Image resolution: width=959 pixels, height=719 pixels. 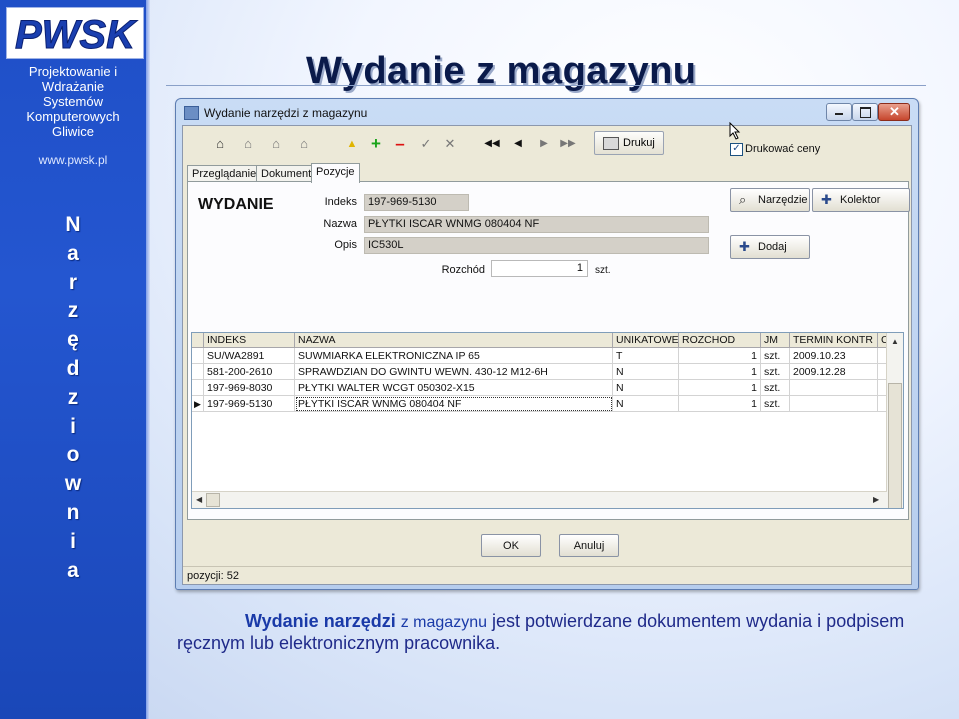 I want to click on maximize-icon, so click(x=865, y=112).